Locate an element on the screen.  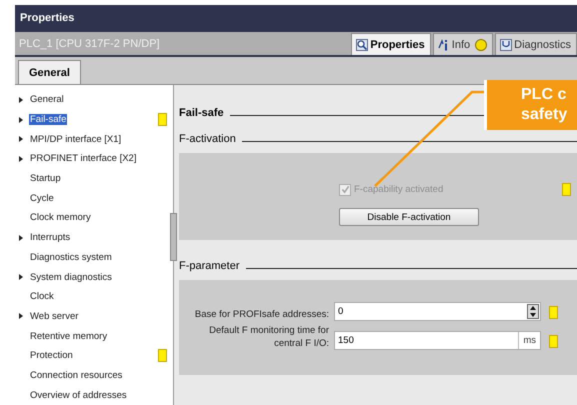
input-field: 0 is located at coordinates (437, 311).